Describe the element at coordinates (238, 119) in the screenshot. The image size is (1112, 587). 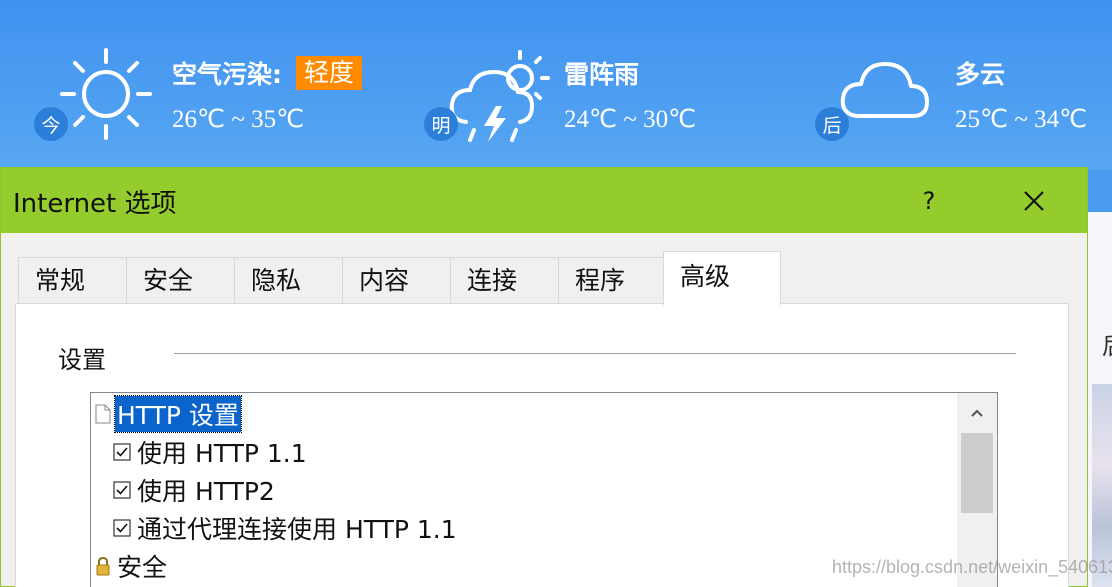
I see `temperature-range: 26℃ ~ 35℃` at that location.